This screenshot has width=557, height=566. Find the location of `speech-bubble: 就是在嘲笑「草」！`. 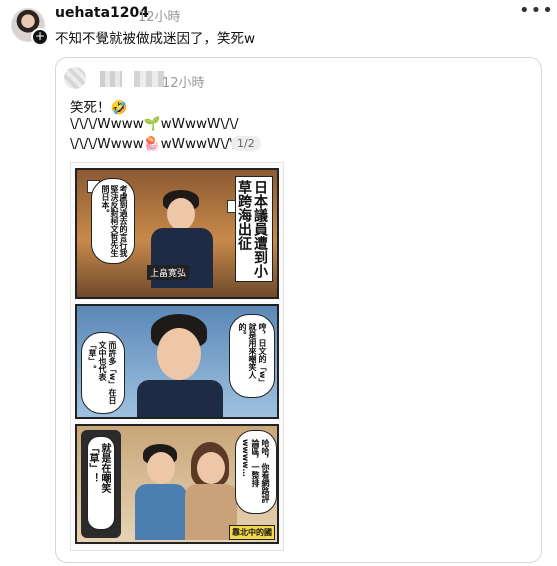

speech-bubble: 就是在嘲笑「草」！ is located at coordinates (101, 483).